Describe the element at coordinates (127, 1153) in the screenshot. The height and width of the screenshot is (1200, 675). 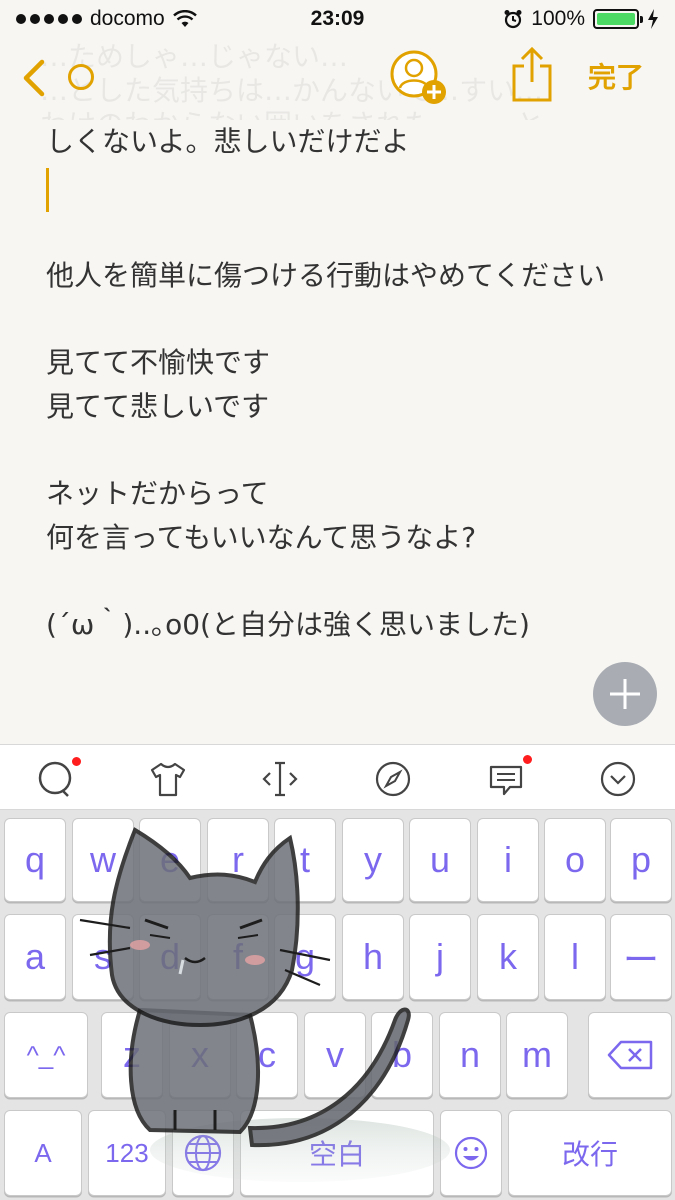
I see `numbers-key: 123` at that location.